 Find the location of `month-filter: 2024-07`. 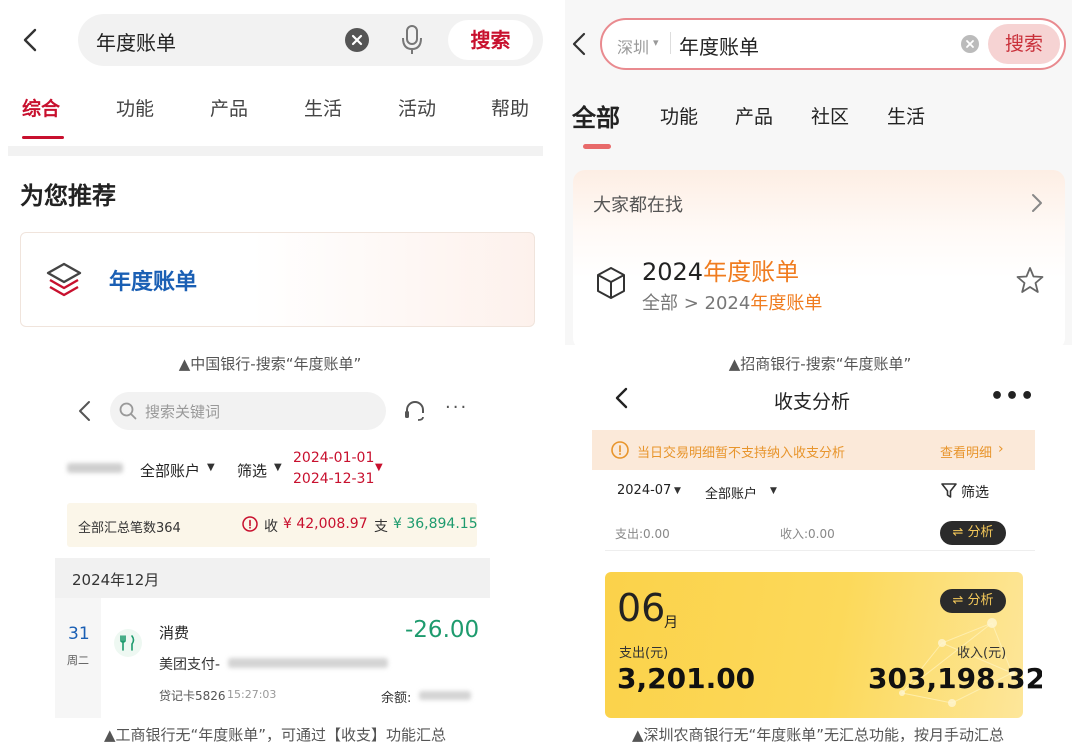

month-filter: 2024-07 is located at coordinates (644, 490).